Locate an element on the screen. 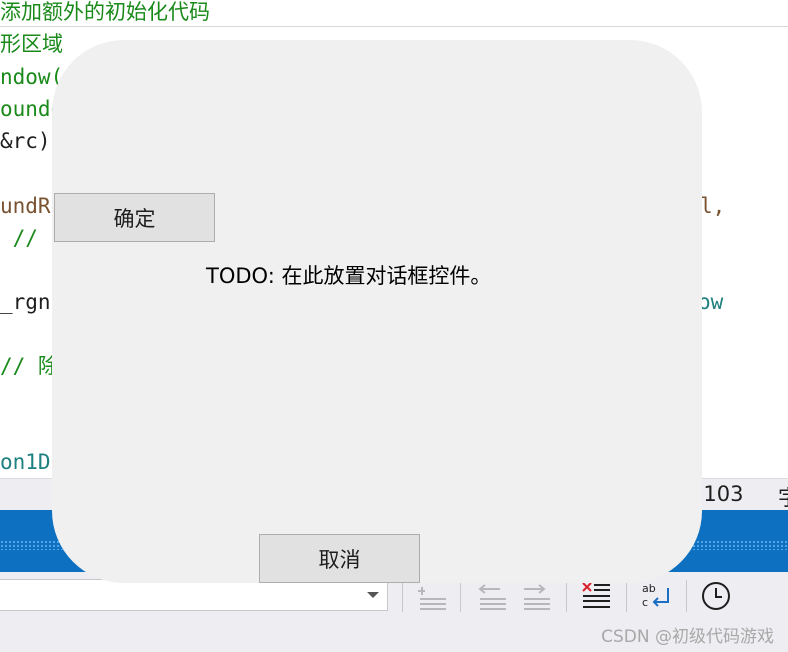  chevron-down-icon is located at coordinates (373, 595).